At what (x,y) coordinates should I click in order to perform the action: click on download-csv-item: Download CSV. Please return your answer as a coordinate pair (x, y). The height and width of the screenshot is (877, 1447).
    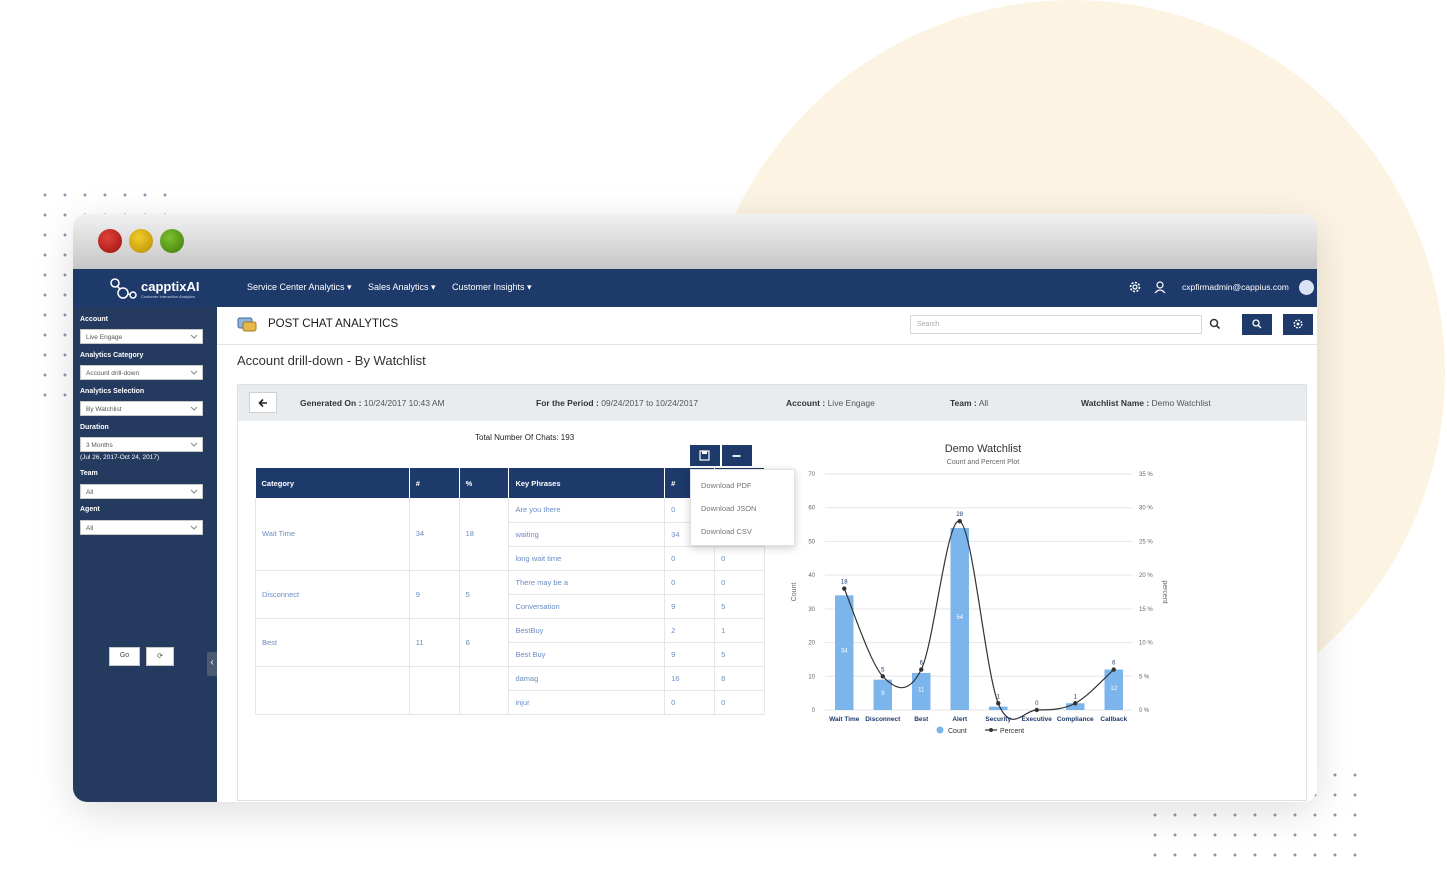
    Looking at the image, I should click on (726, 531).